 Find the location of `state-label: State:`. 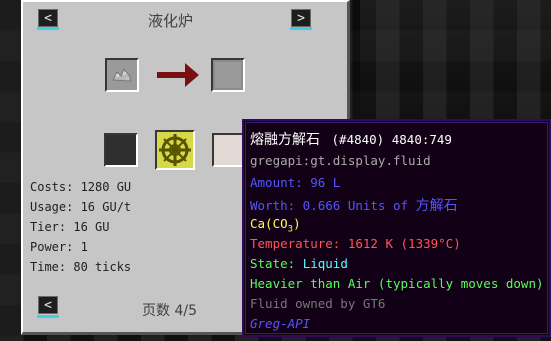

state-label: State: is located at coordinates (276, 263).